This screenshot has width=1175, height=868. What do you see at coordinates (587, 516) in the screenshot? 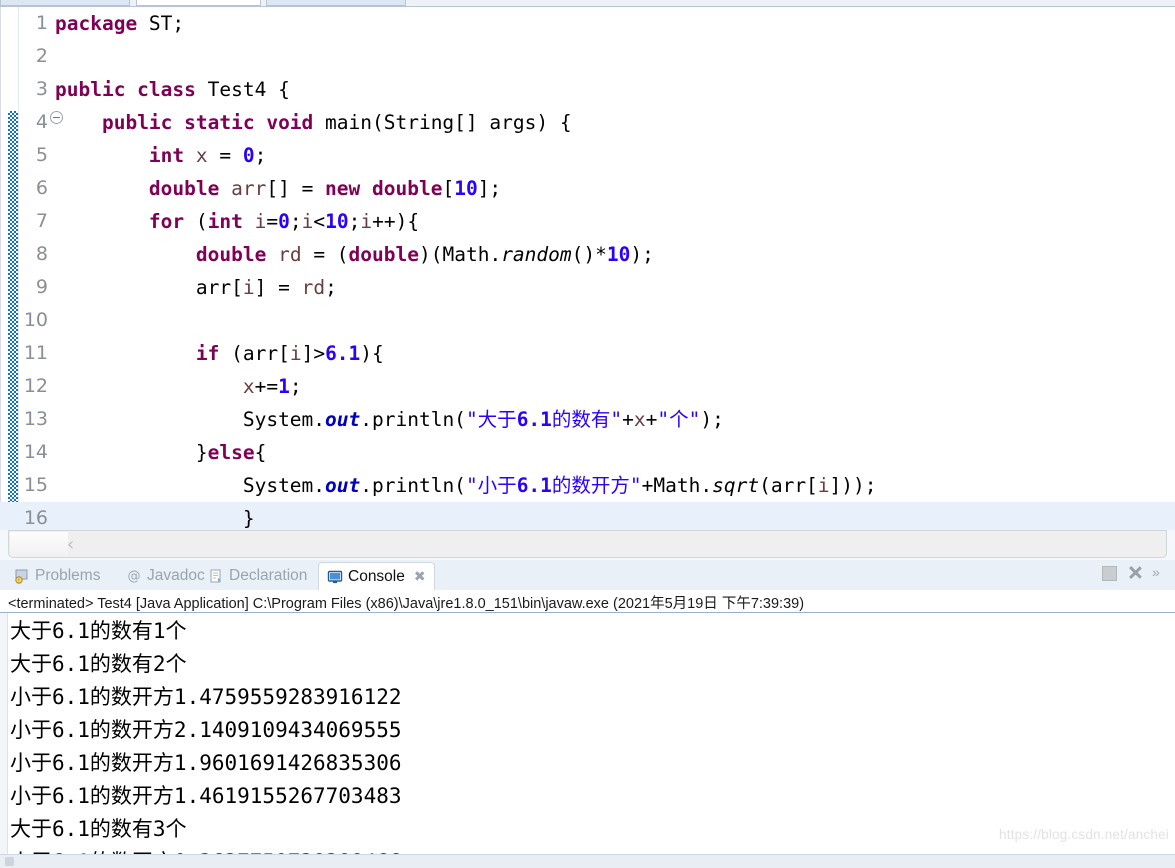
I see `code-line: 16 }` at bounding box center [587, 516].